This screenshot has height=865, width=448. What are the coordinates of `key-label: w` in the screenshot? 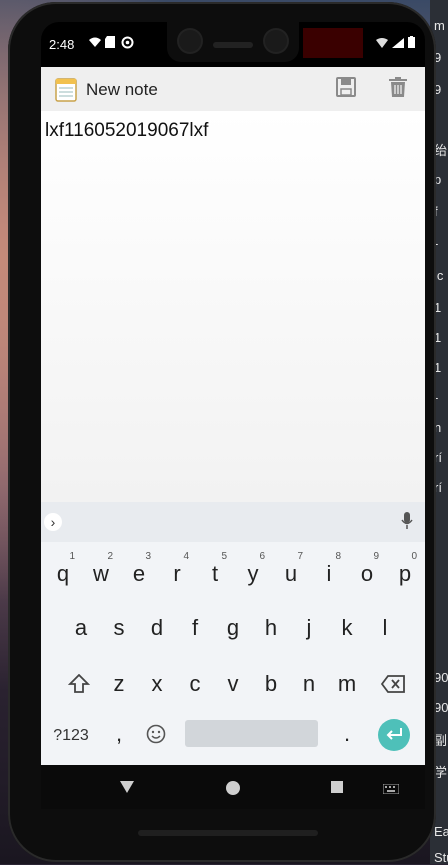 It's located at (101, 573).